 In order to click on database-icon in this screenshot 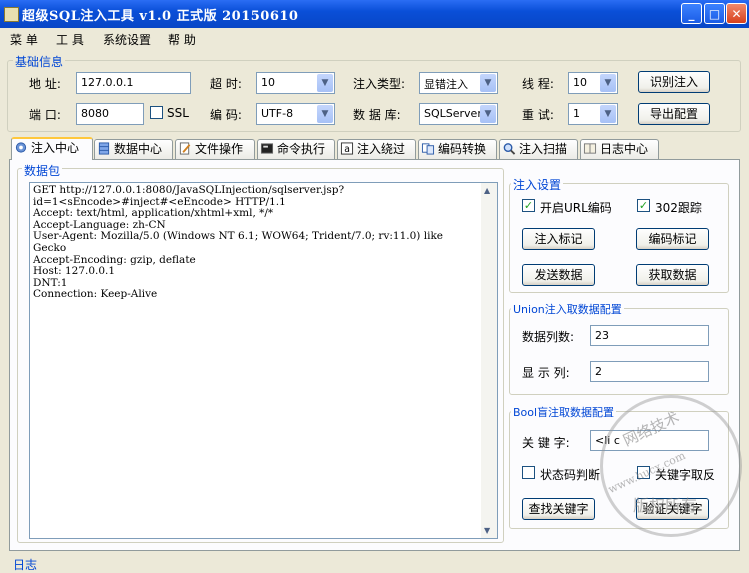, I will do `click(104, 148)`.